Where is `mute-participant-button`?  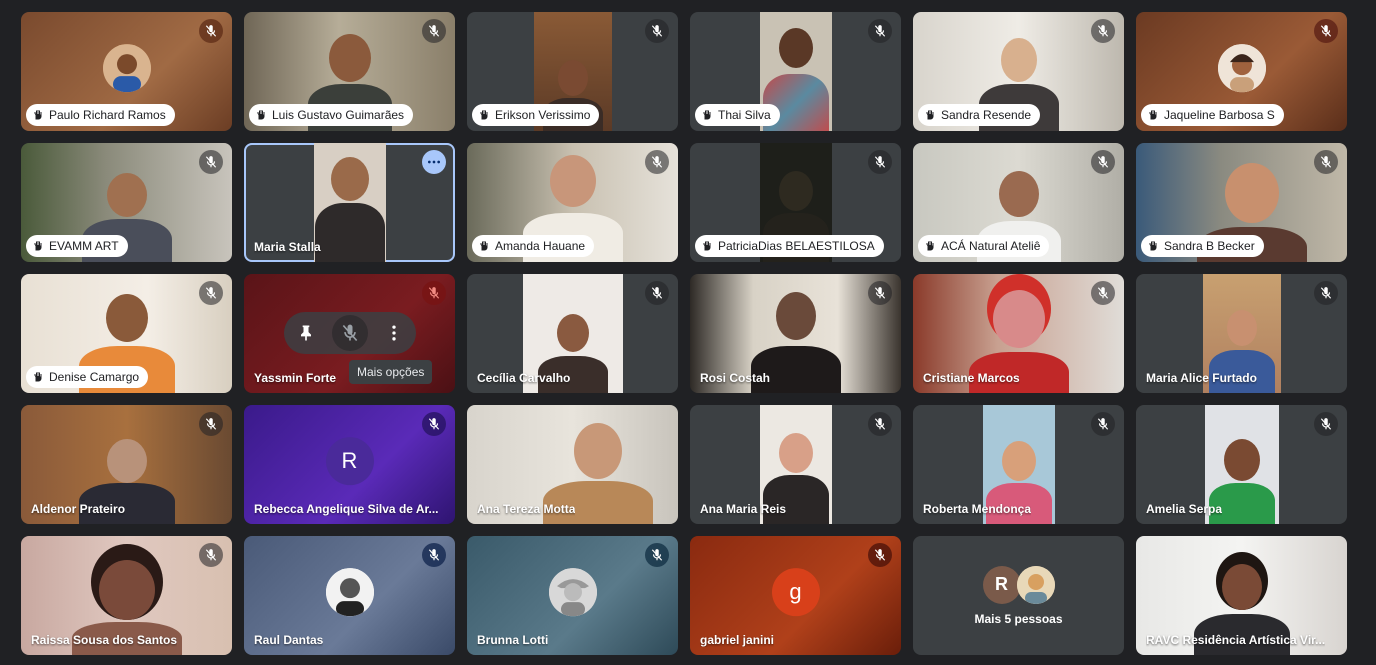 mute-participant-button is located at coordinates (350, 333).